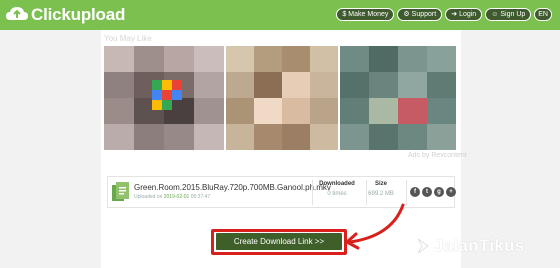  I want to click on site-logo: Clickupload, so click(65, 15).